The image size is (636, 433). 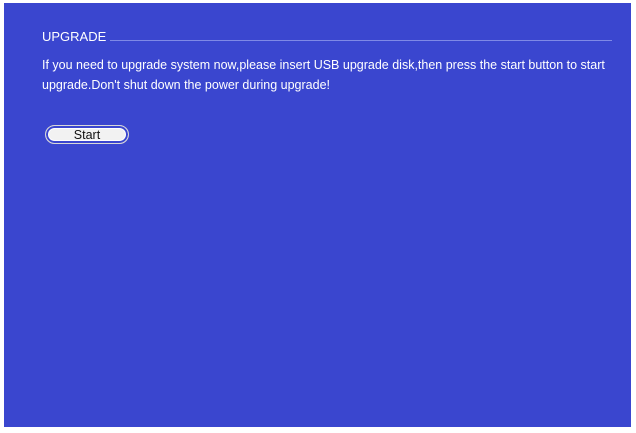 What do you see at coordinates (74, 36) in the screenshot?
I see `section-title: UPGRADE` at bounding box center [74, 36].